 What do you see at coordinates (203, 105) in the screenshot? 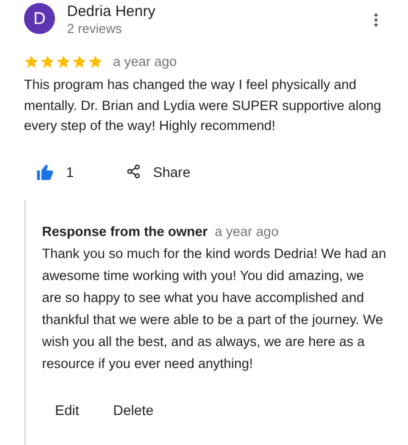
I see `review-text: This program has changed the way I feel physically and mentally. Dr. Brian and Lydia were SUPER supportive along every step of the way! Highly recommend!` at bounding box center [203, 105].